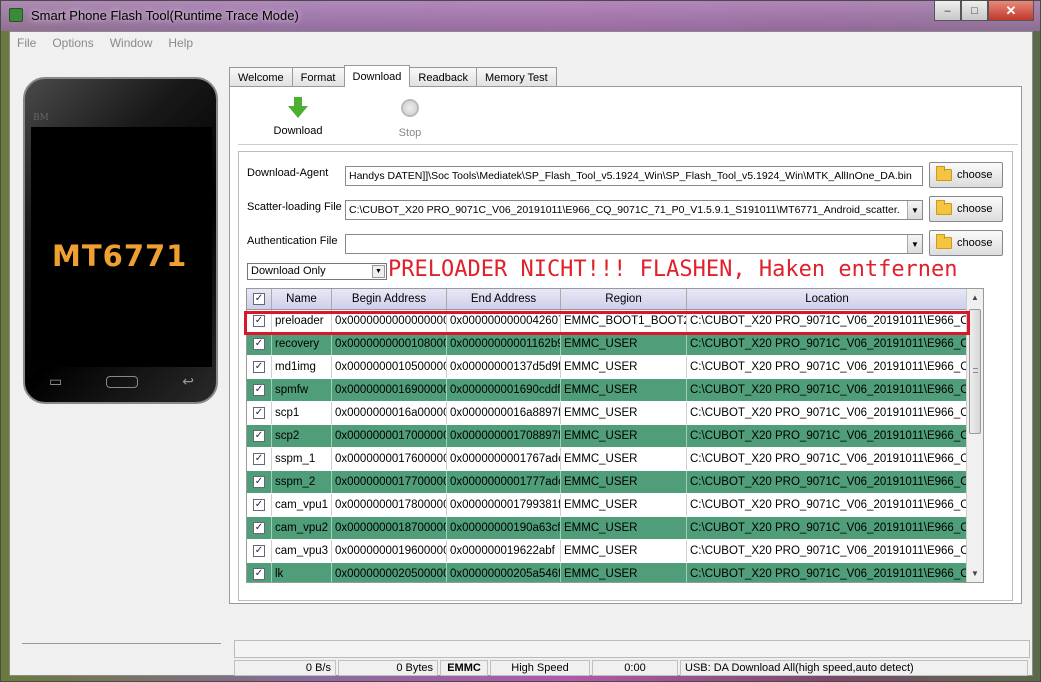  What do you see at coordinates (302, 299) in the screenshot?
I see `column-header-name: Name` at bounding box center [302, 299].